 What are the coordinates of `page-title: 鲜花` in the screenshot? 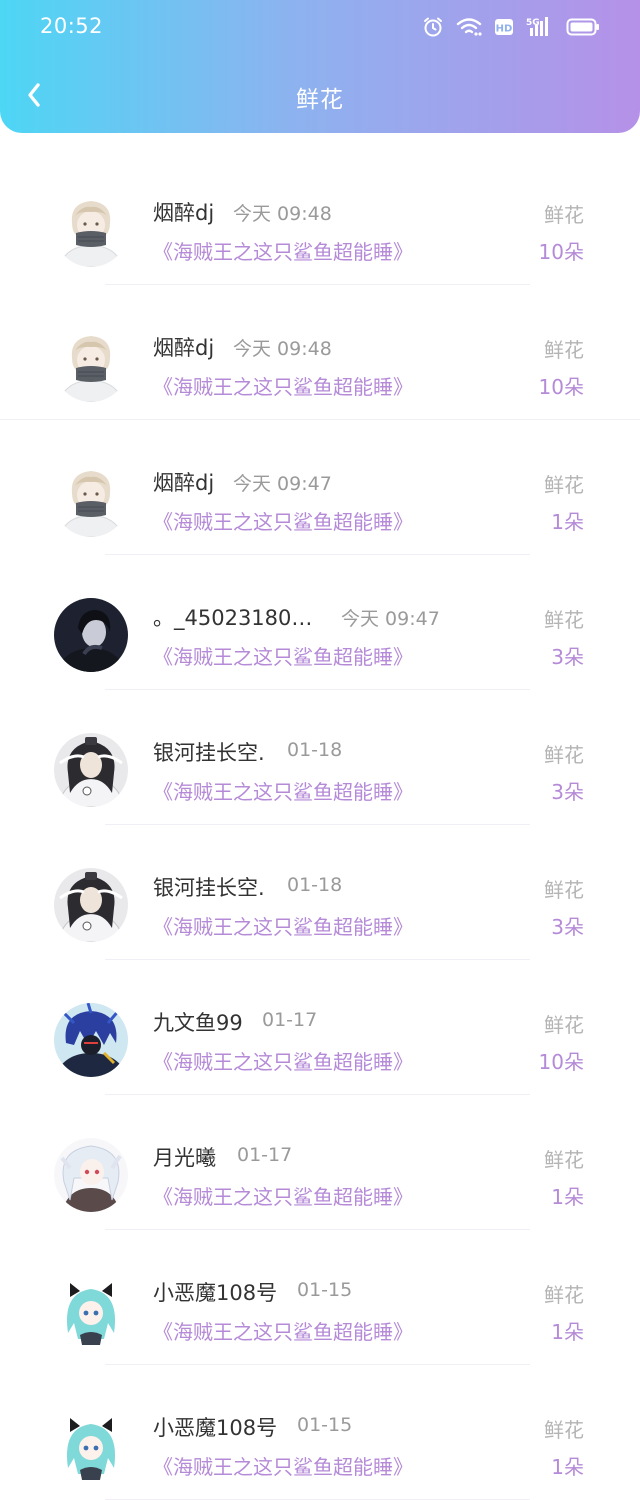 It's located at (320, 100).